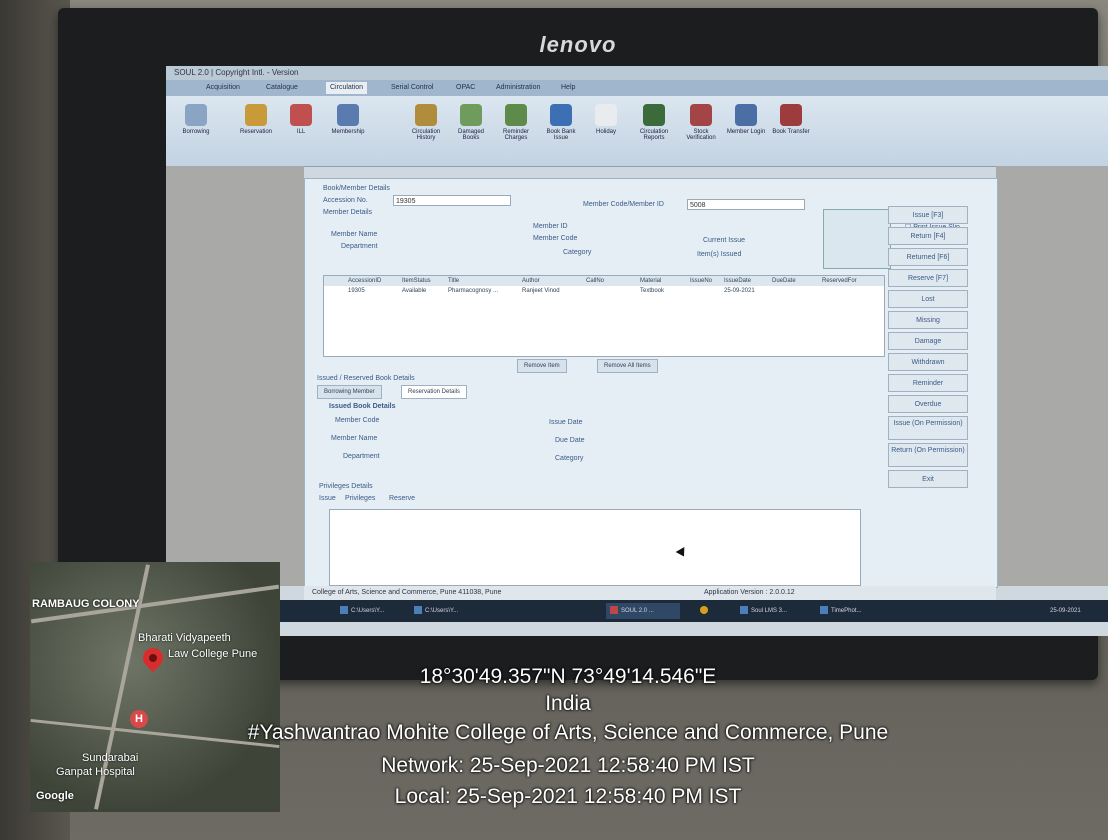 The width and height of the screenshot is (1108, 840). Describe the element at coordinates (454, 281) in the screenshot. I see `col-title: Title` at that location.